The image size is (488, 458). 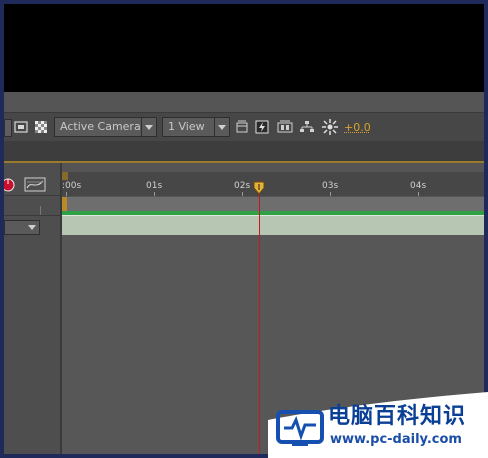 What do you see at coordinates (154, 186) in the screenshot?
I see `time-label-1: 01s` at bounding box center [154, 186].